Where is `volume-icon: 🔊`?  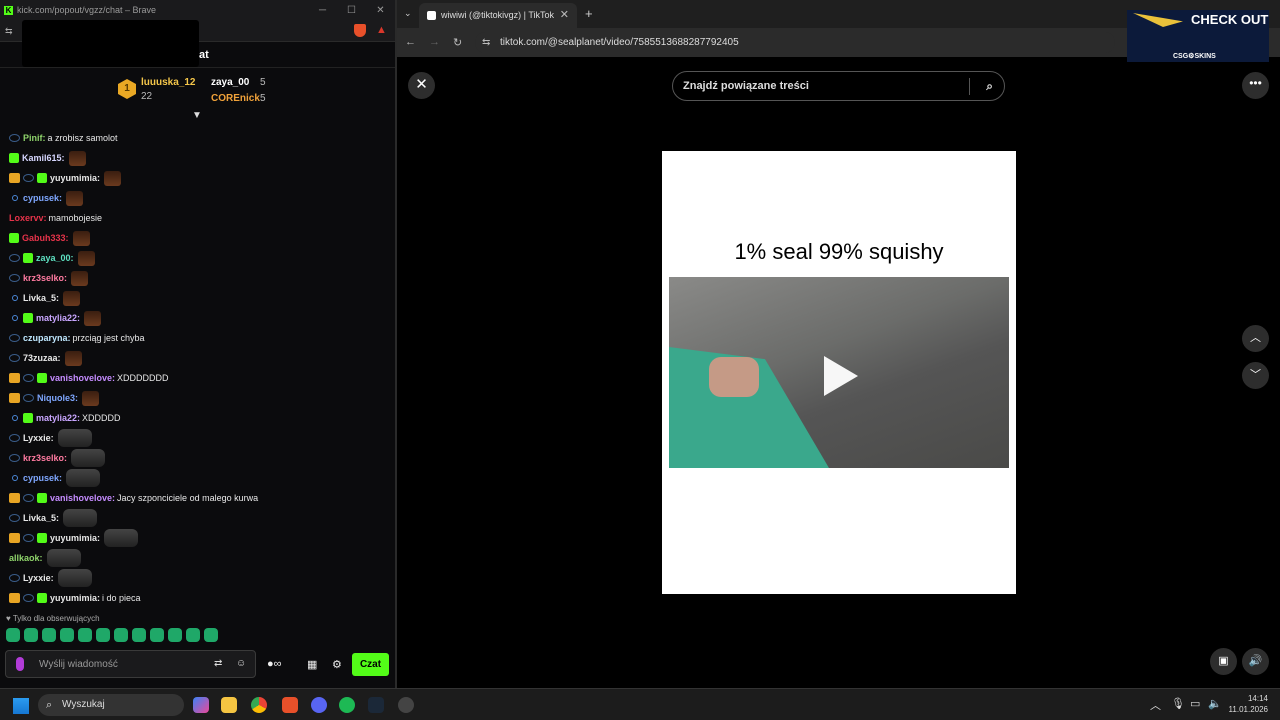
volume-icon: 🔊 is located at coordinates (1255, 661).